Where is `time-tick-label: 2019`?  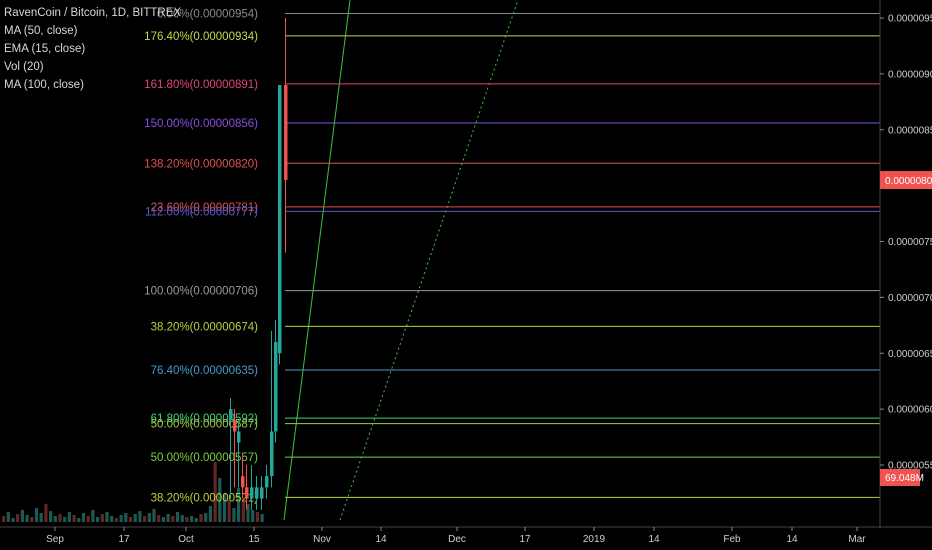 time-tick-label: 2019 is located at coordinates (594, 539).